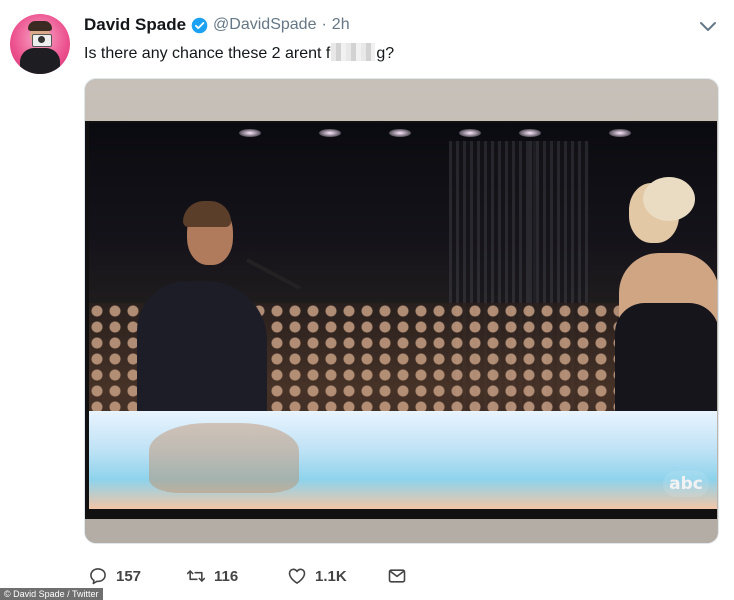  I want to click on retweet-button: 116, so click(212, 576).